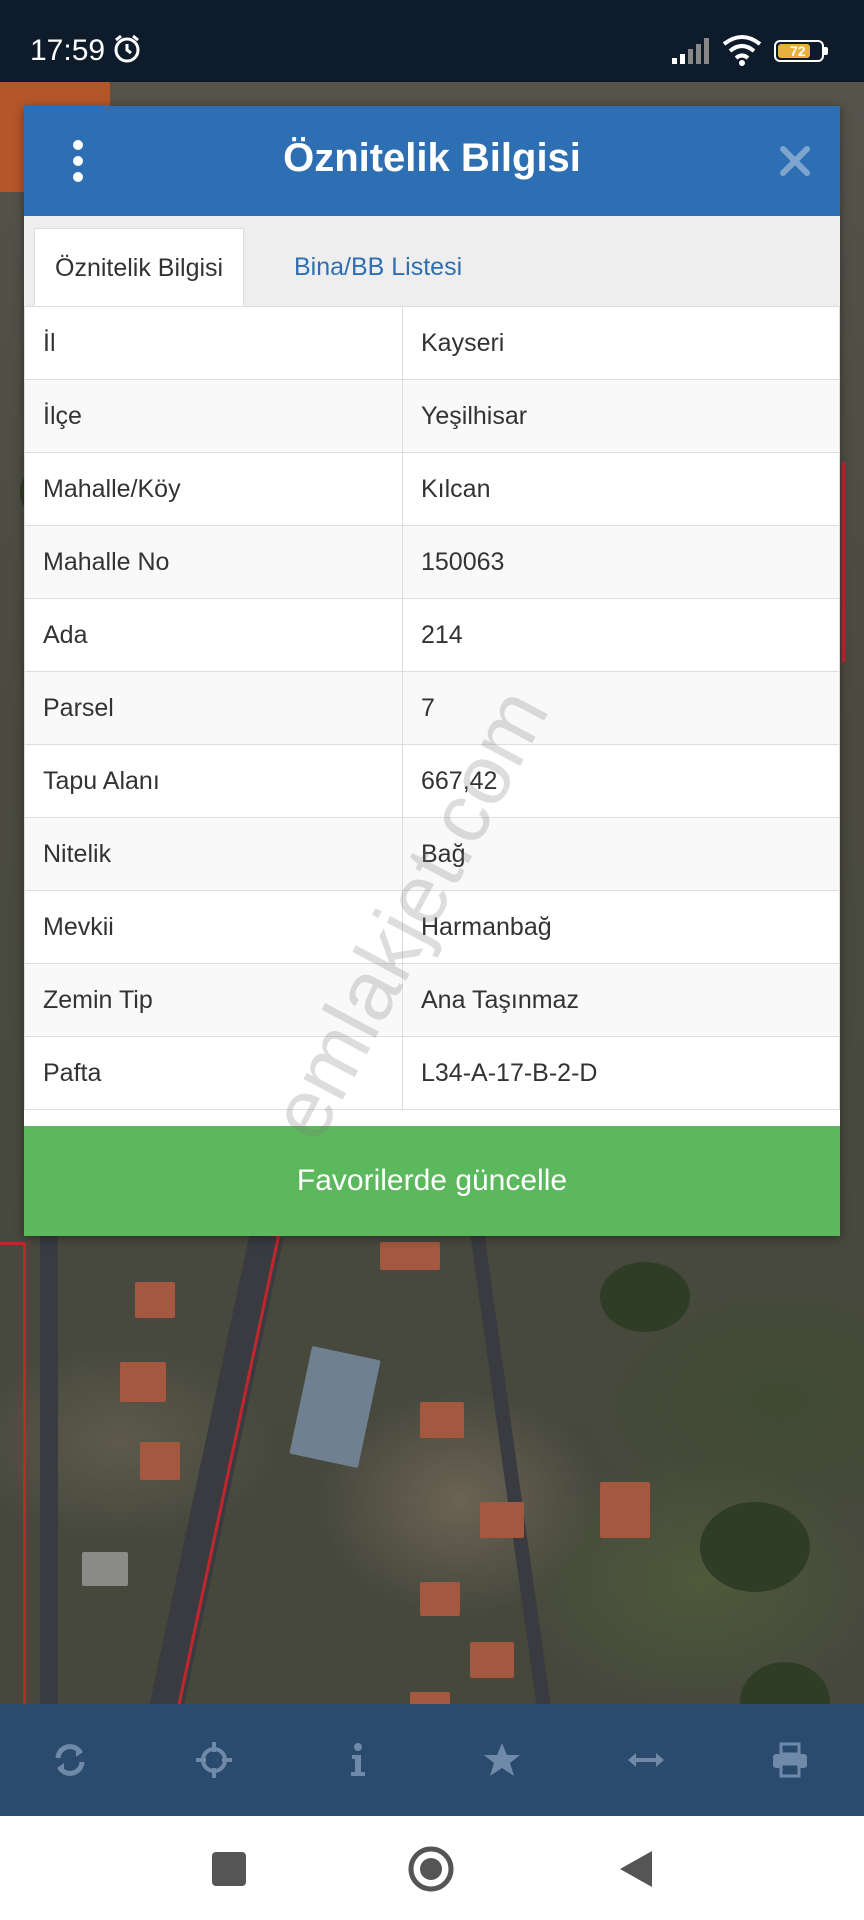 The width and height of the screenshot is (864, 1920). I want to click on dialog-header: Öznitelik Bilgisi, so click(432, 161).